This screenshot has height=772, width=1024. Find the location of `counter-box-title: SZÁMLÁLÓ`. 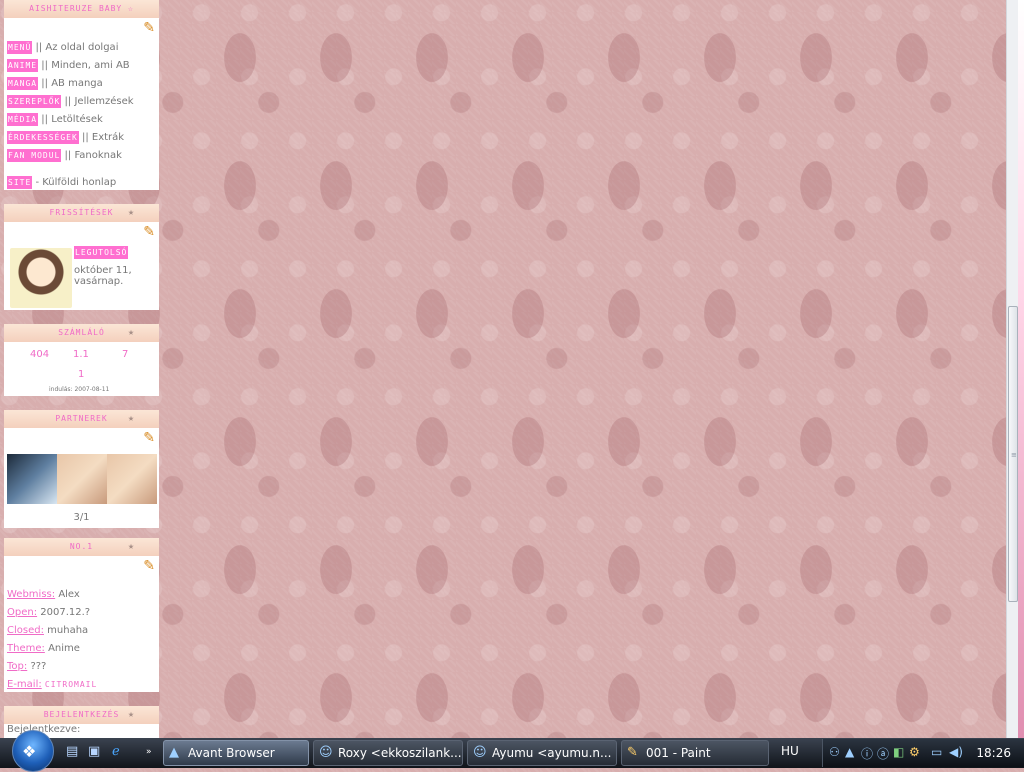

counter-box-title: SZÁMLÁLÓ is located at coordinates (81, 332).